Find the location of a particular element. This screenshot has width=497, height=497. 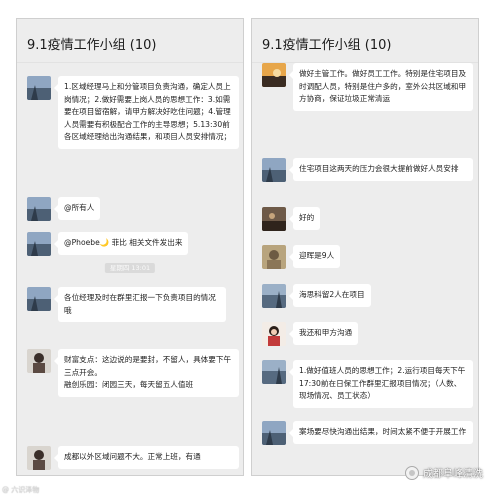

chat-message: 案场要尽快沟通出结果，时间太紧不便于开展工作 is located at coordinates (368, 433).